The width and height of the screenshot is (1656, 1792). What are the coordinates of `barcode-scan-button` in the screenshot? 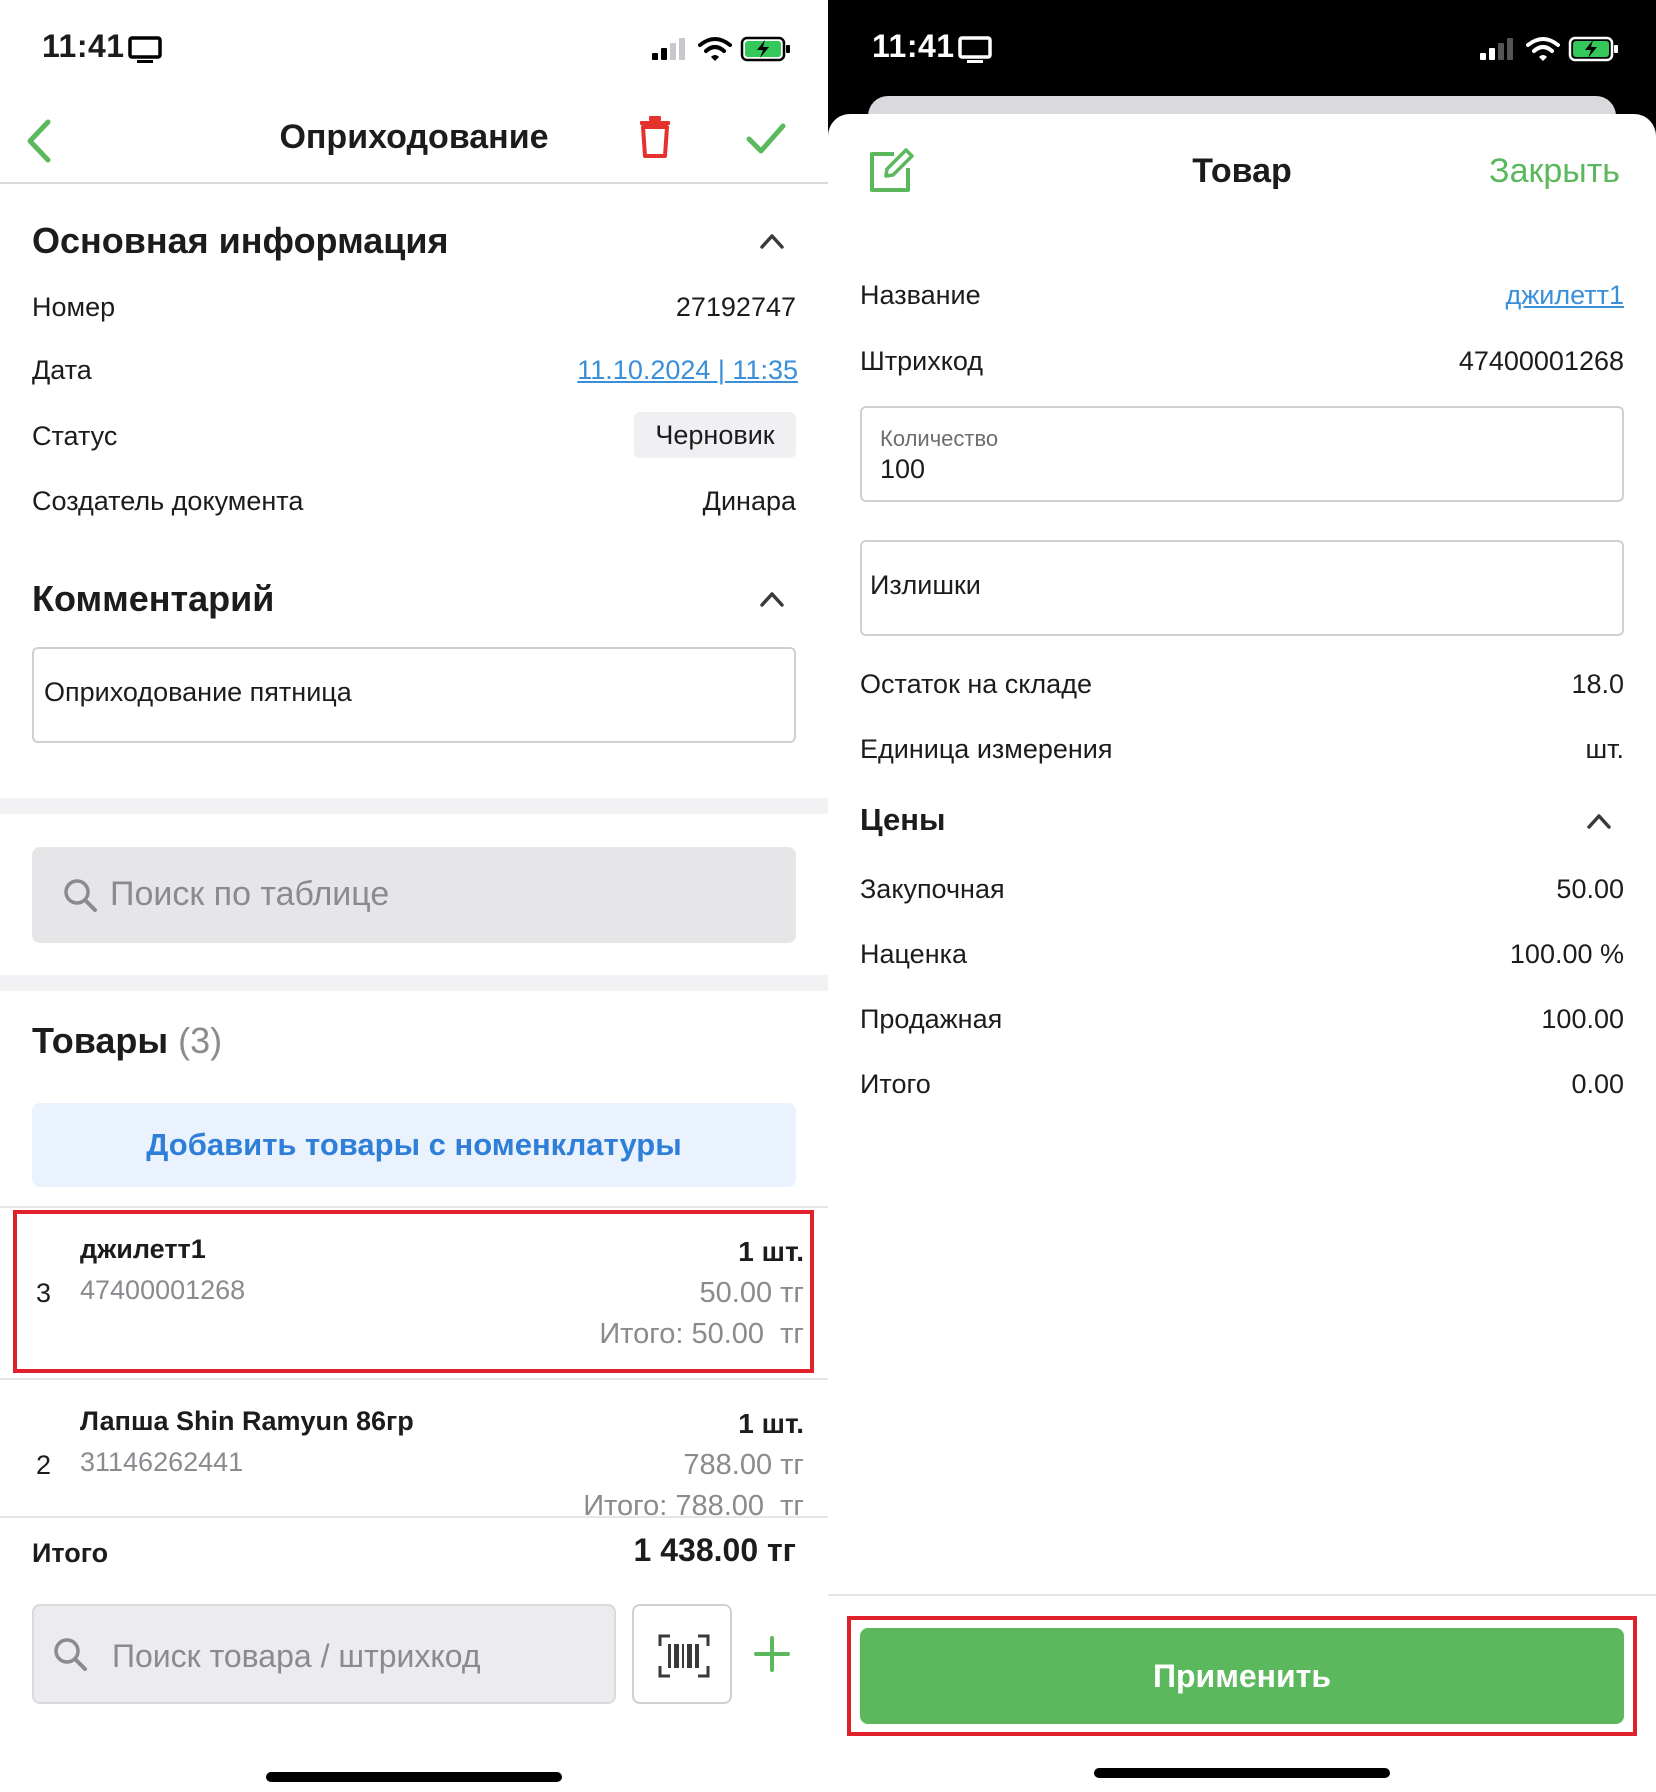 It's located at (682, 1654).